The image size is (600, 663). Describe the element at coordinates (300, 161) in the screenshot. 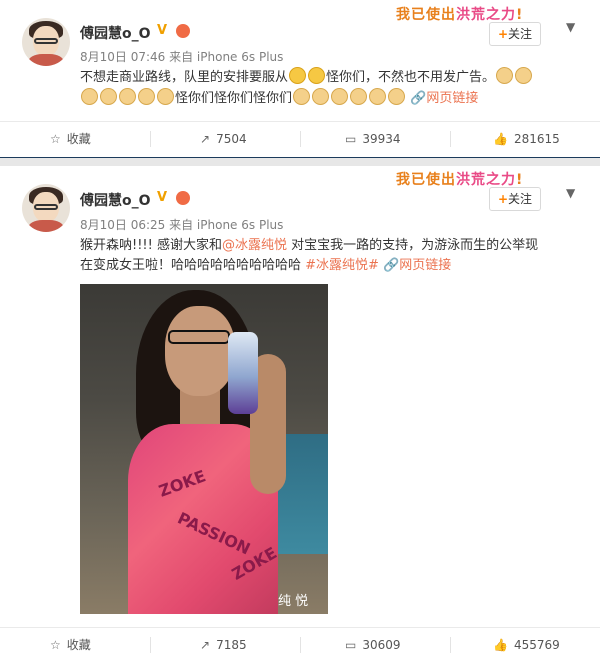

I see `post-divider` at that location.